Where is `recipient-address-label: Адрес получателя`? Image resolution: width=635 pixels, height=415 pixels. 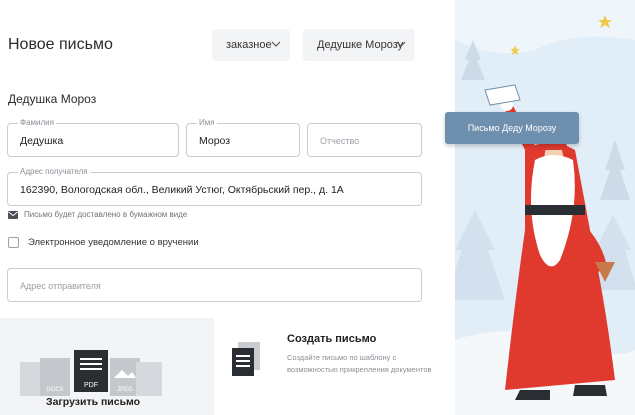
recipient-address-label: Адрес получателя is located at coordinates (54, 171).